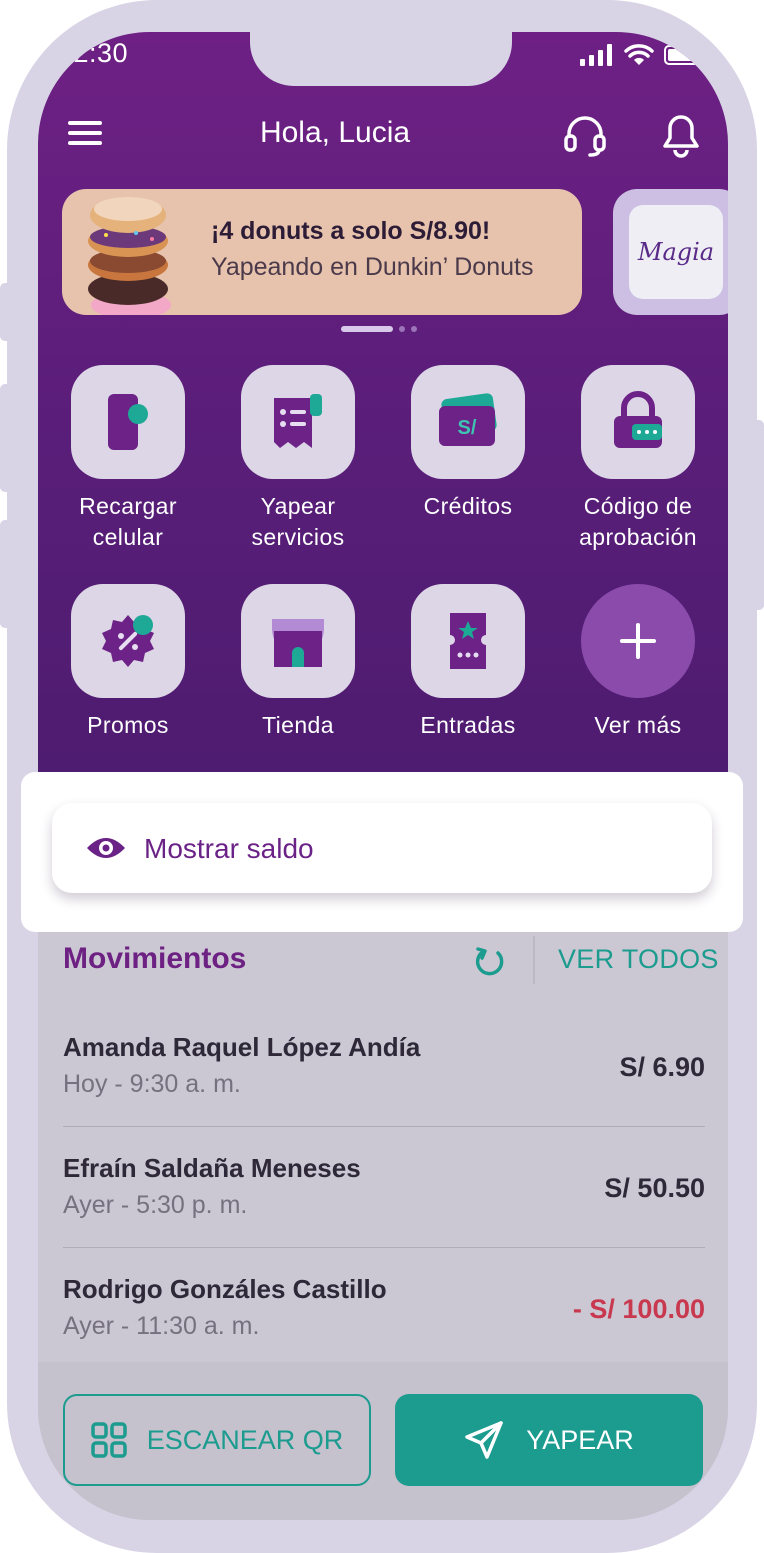  What do you see at coordinates (298, 725) in the screenshot?
I see `service-label-line1: Tienda` at bounding box center [298, 725].